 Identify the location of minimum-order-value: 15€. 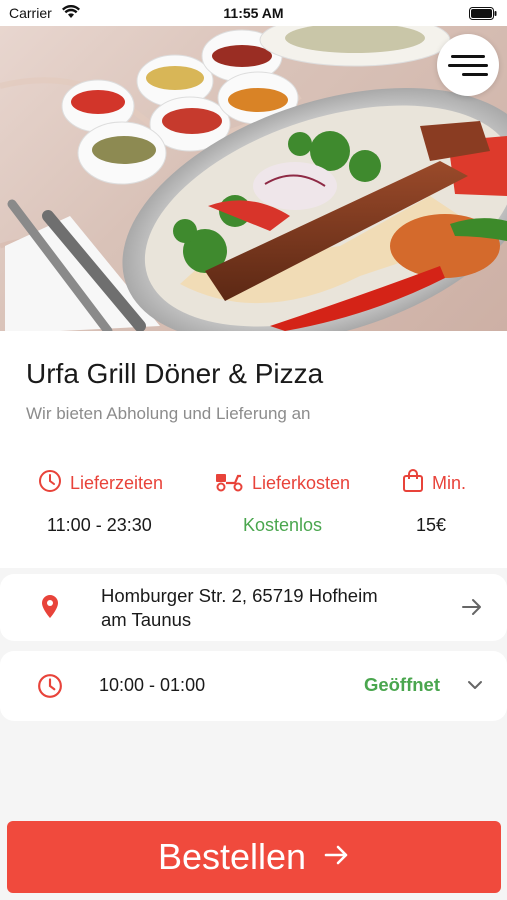
(431, 525).